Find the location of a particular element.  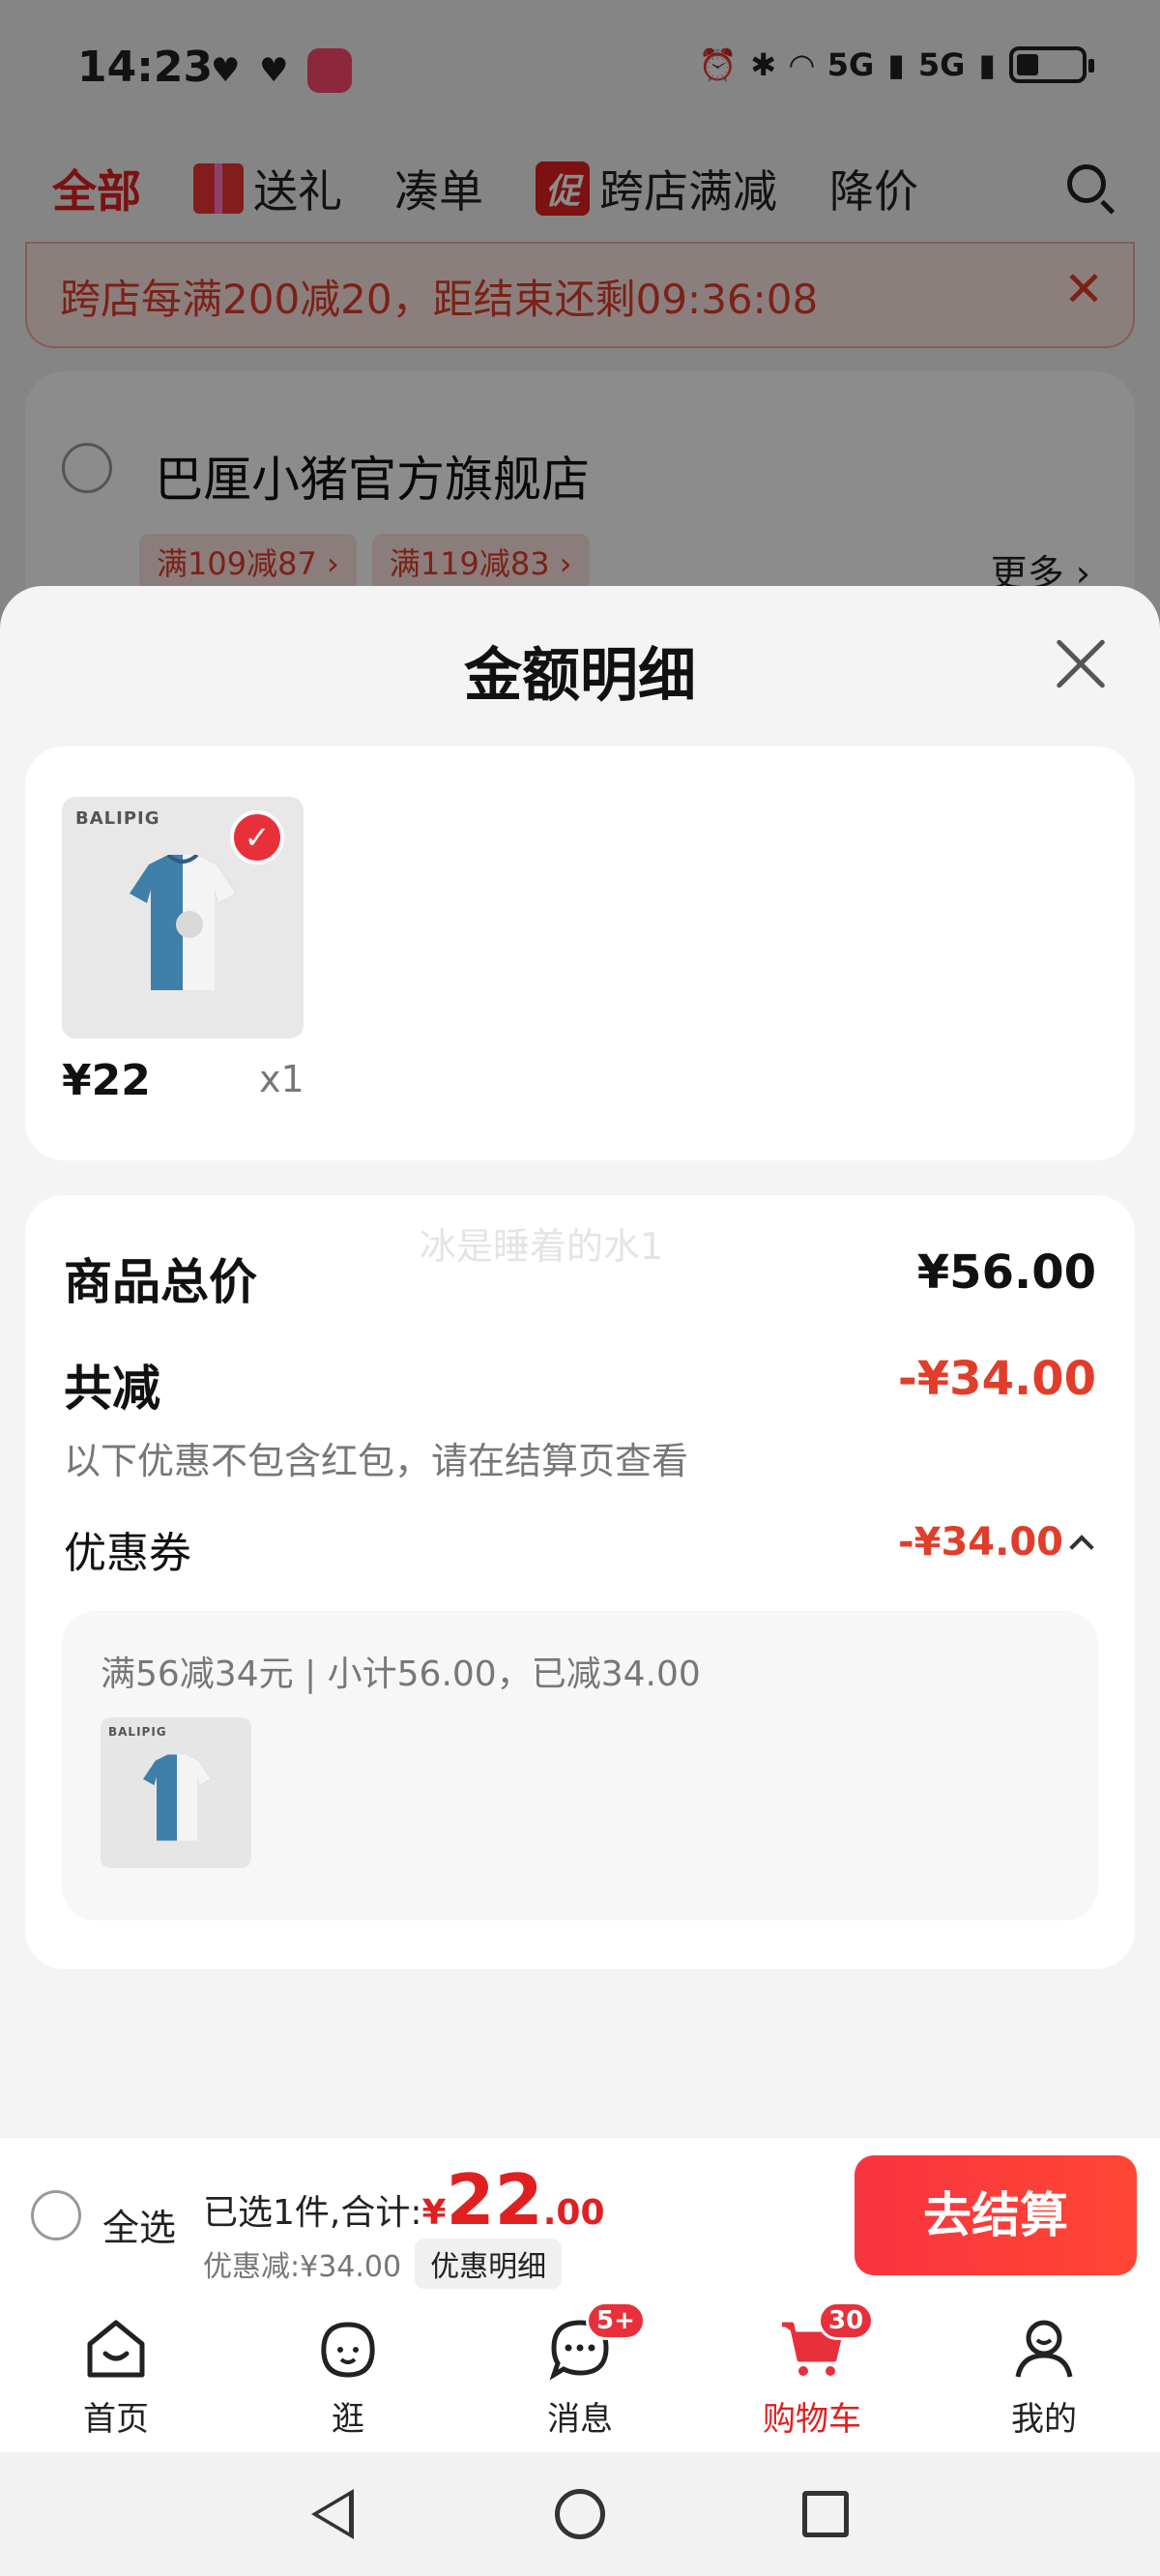

message-badge: 5+ is located at coordinates (616, 2320).